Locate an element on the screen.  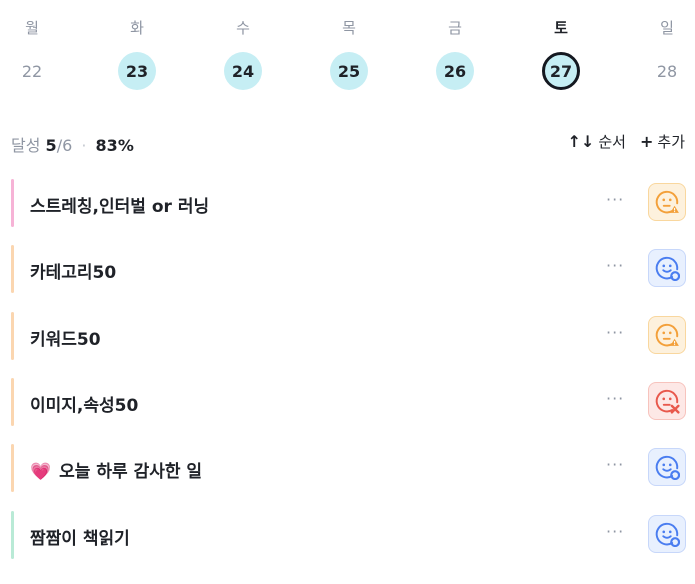
task-title: 카테고리50 is located at coordinates (73, 270).